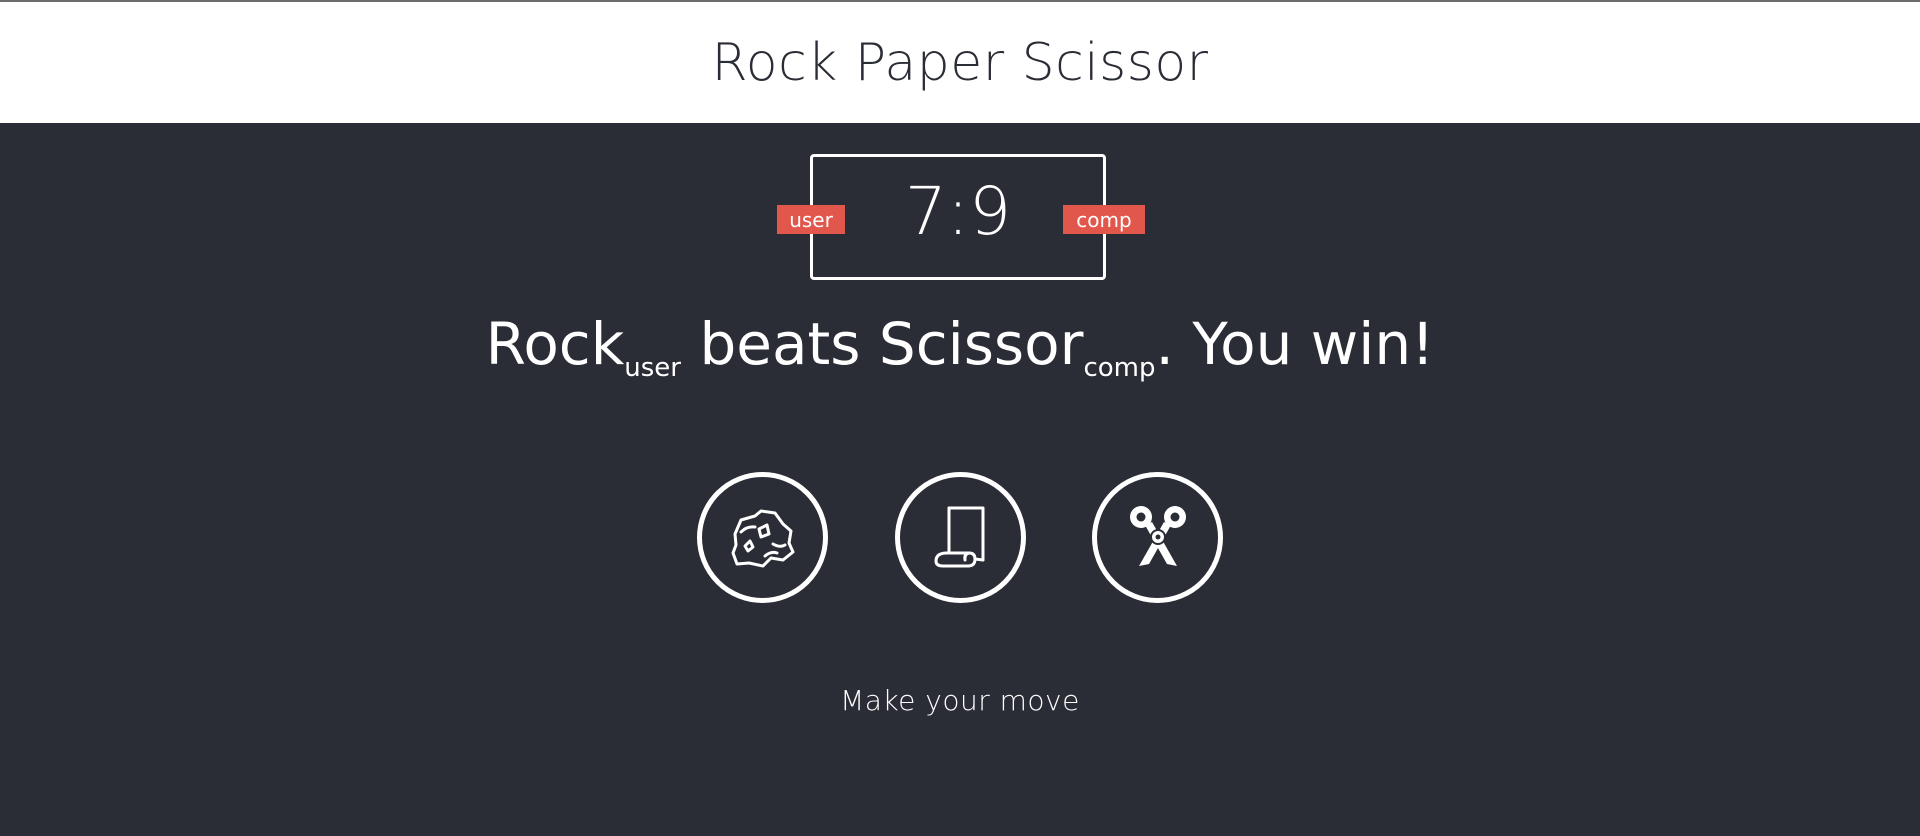  Describe the element at coordinates (1119, 368) in the screenshot. I see `result-comp-subscript: comp` at that location.